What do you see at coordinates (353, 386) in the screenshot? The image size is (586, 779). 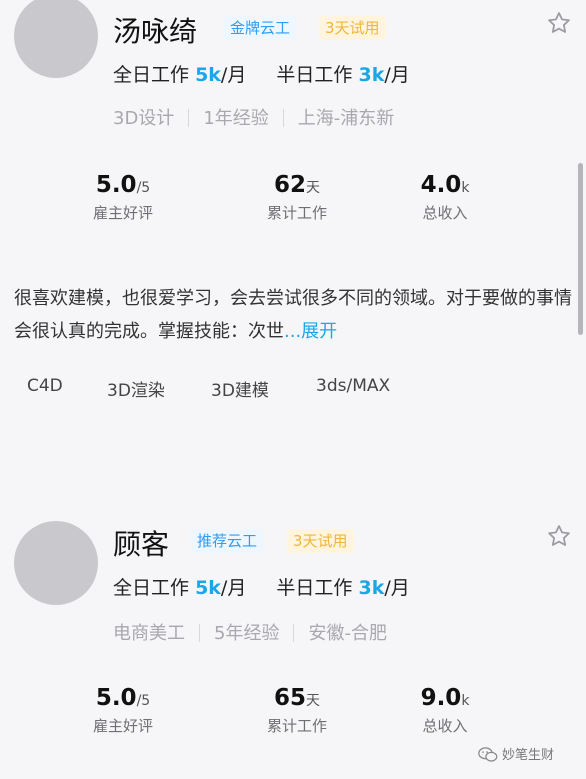 I see `skill-tag: 3ds/MAX` at bounding box center [353, 386].